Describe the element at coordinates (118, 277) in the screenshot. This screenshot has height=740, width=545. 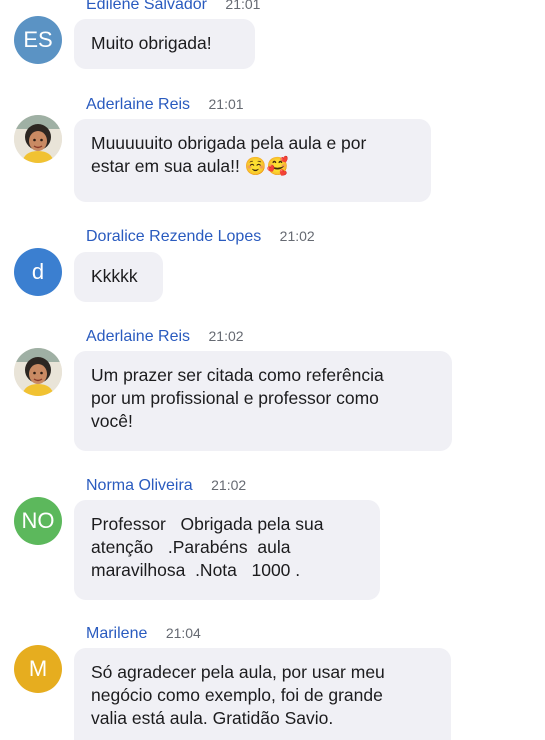
I see `message-bubble: Kkkkk` at that location.